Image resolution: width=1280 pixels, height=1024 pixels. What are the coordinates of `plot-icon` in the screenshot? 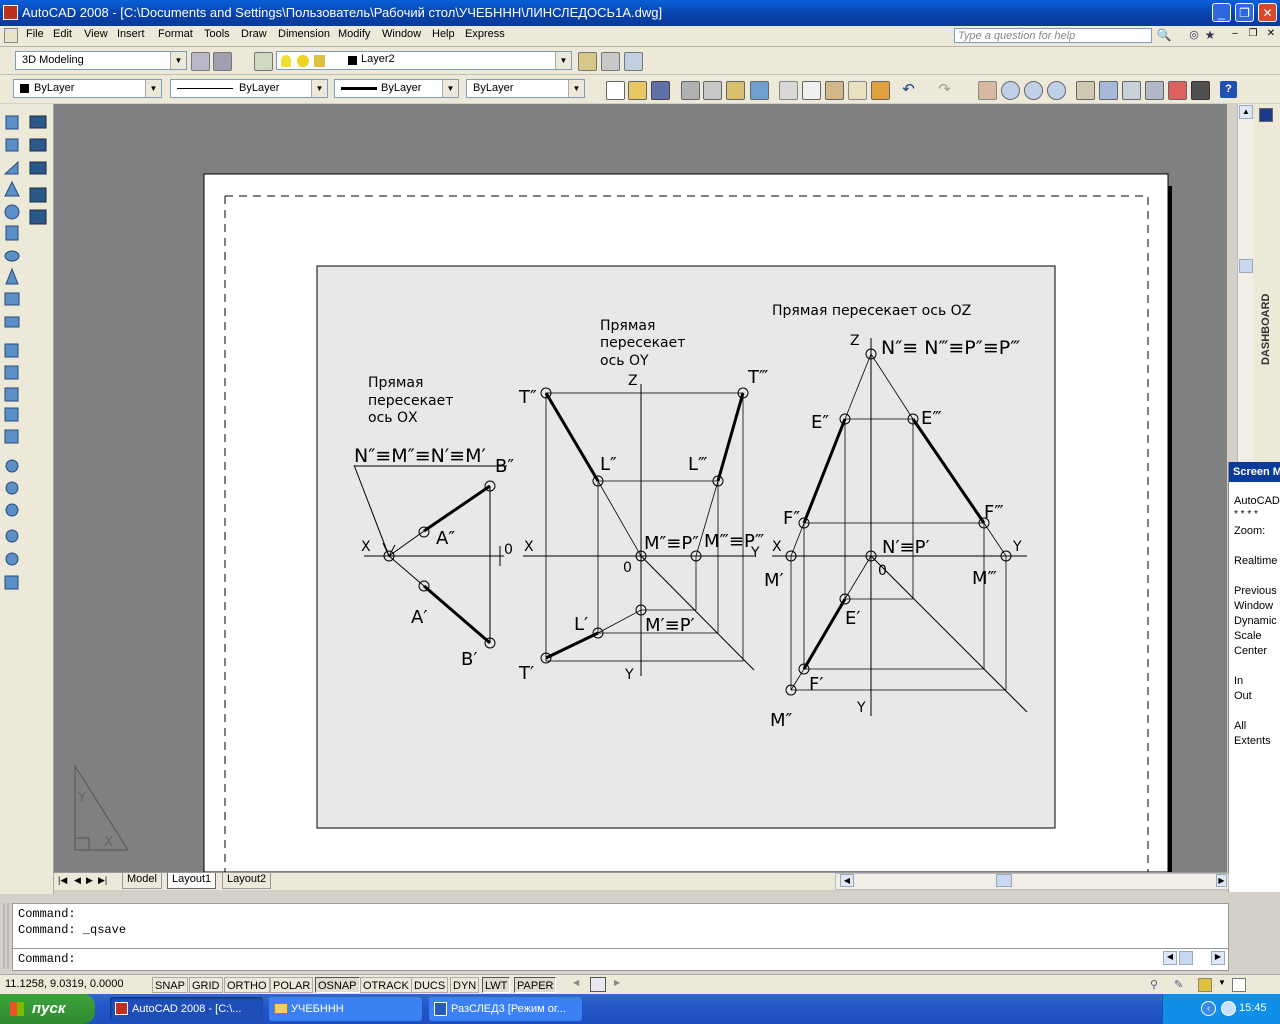 It's located at (690, 90).